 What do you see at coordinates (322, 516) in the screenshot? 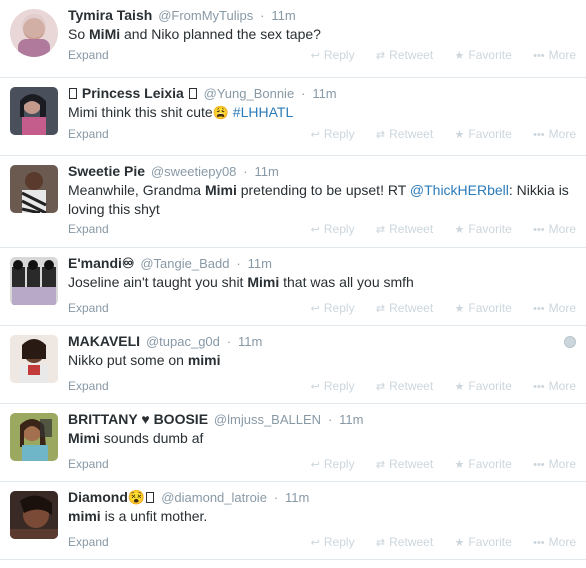
I see `tweet-text: mimi is a unfit mother.` at bounding box center [322, 516].